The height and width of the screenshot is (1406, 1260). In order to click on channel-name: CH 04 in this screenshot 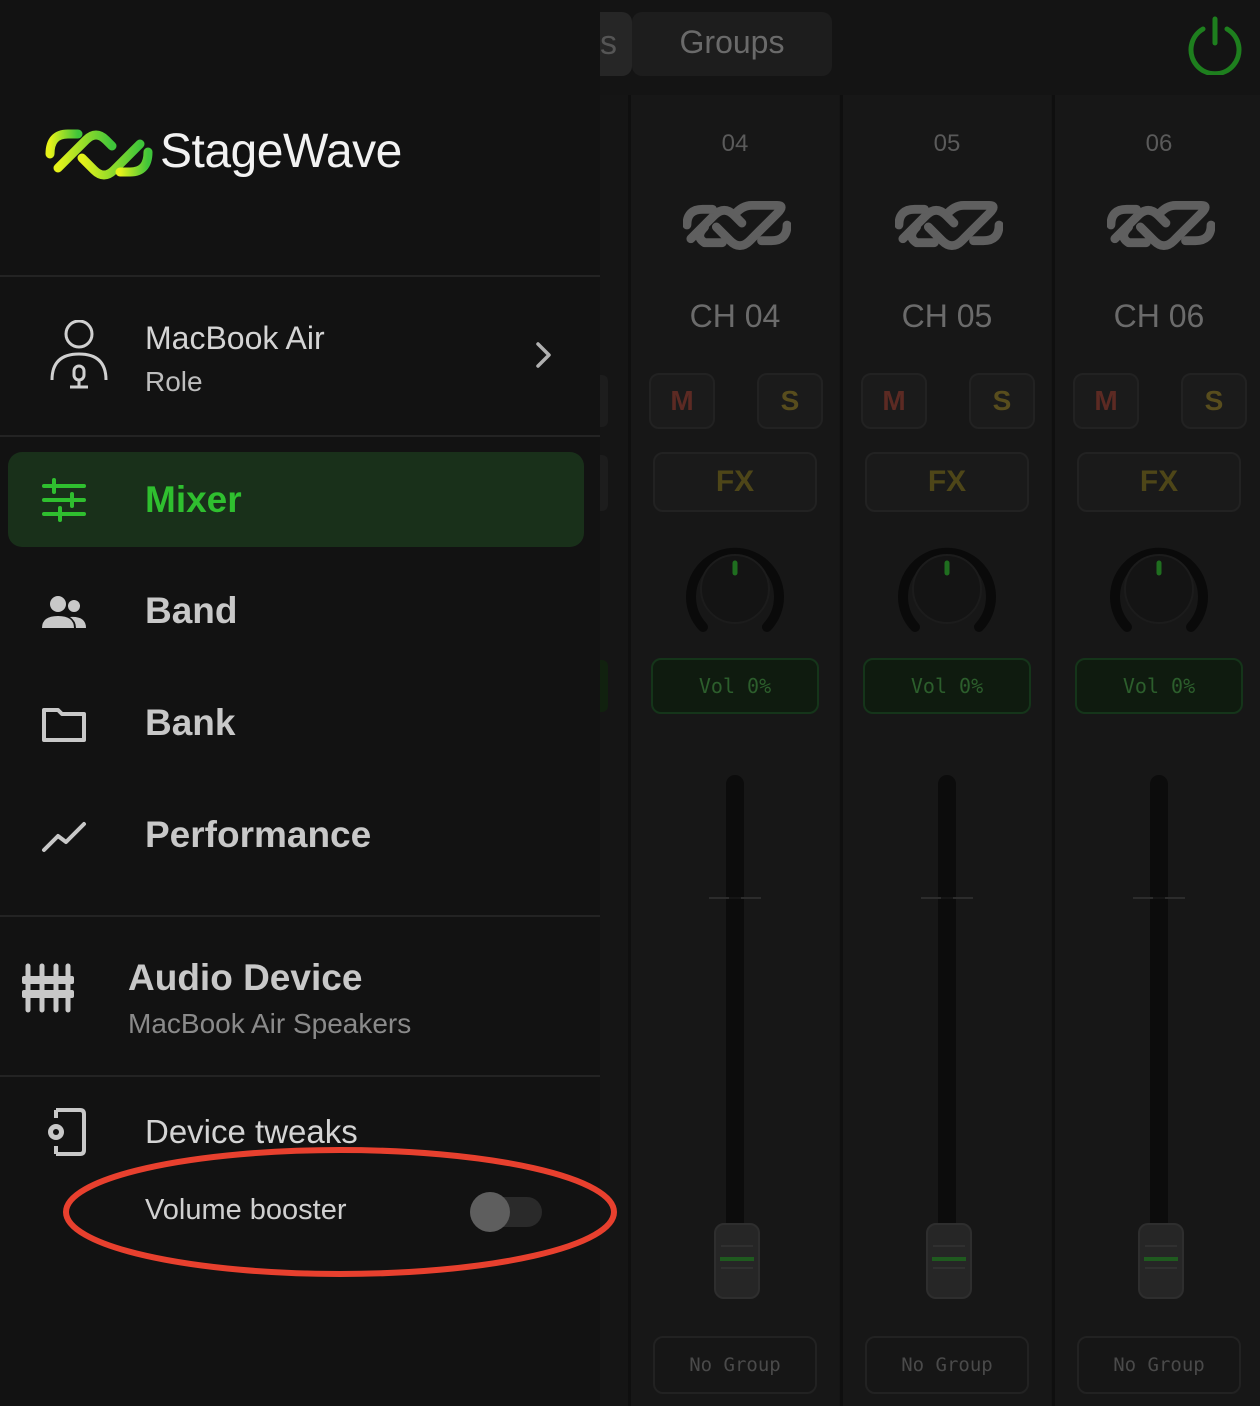, I will do `click(735, 316)`.